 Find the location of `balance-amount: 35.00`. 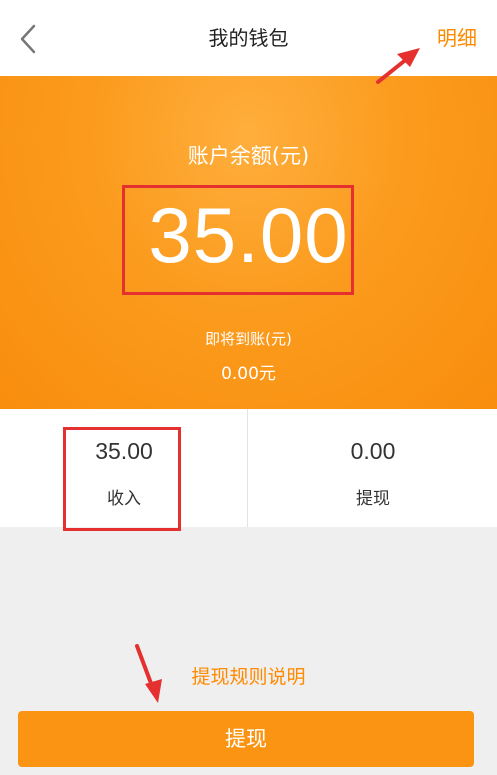

balance-amount: 35.00 is located at coordinates (248, 235).